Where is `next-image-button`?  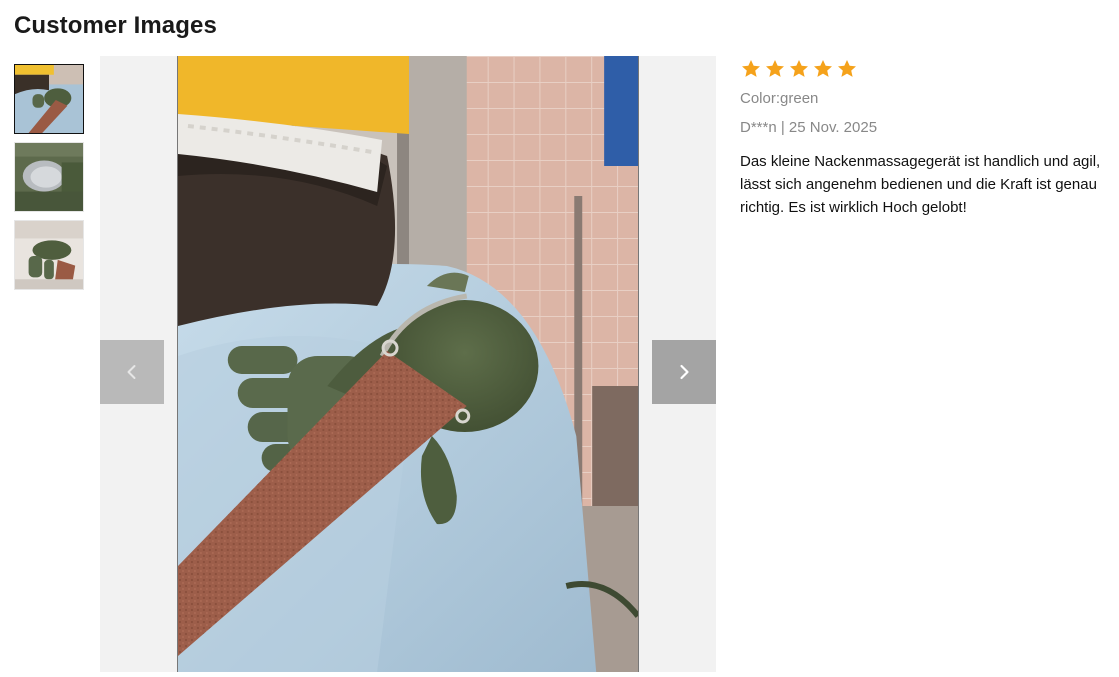
next-image-button is located at coordinates (684, 372).